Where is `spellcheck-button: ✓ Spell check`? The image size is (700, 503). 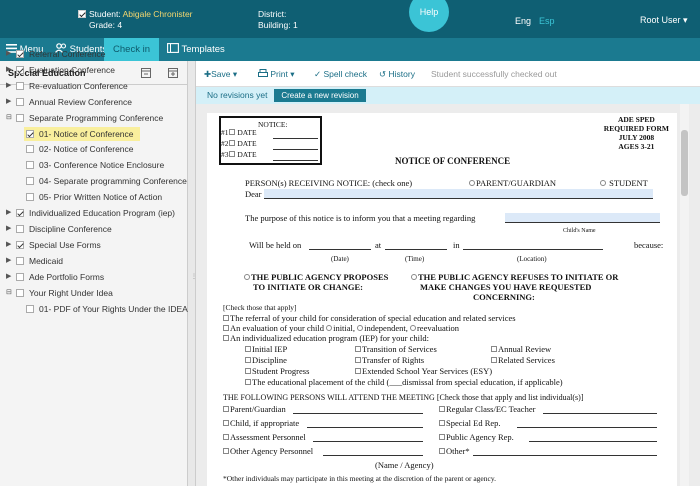 spellcheck-button: ✓ Spell check is located at coordinates (340, 74).